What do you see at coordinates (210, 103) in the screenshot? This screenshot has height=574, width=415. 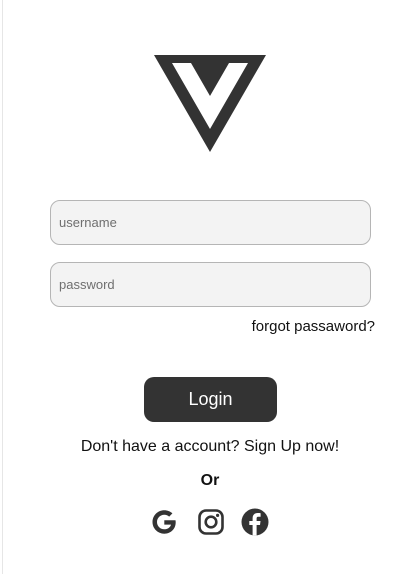 I see `logo-icon` at bounding box center [210, 103].